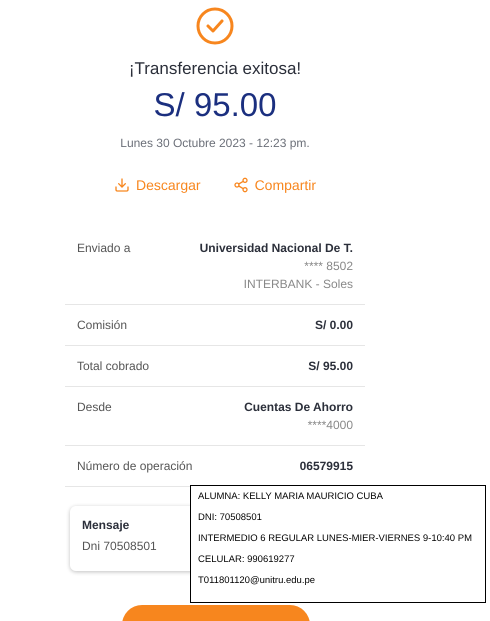  I want to click on detail-label: Desde, so click(94, 407).